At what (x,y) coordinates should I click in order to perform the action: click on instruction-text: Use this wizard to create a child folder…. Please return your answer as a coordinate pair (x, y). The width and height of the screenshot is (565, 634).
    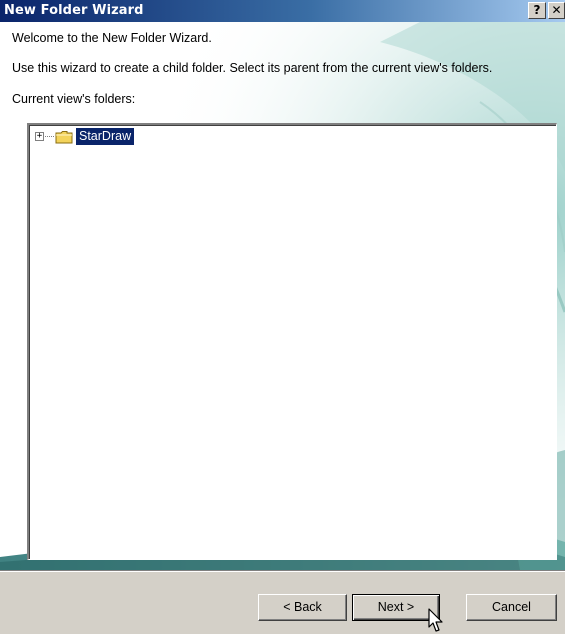
    Looking at the image, I should click on (252, 68).